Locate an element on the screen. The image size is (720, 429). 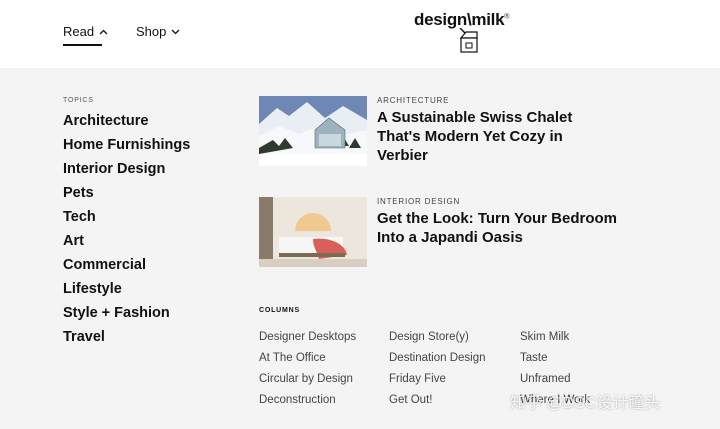
column-link-destination-design: Destination Design is located at coordinates (437, 362).